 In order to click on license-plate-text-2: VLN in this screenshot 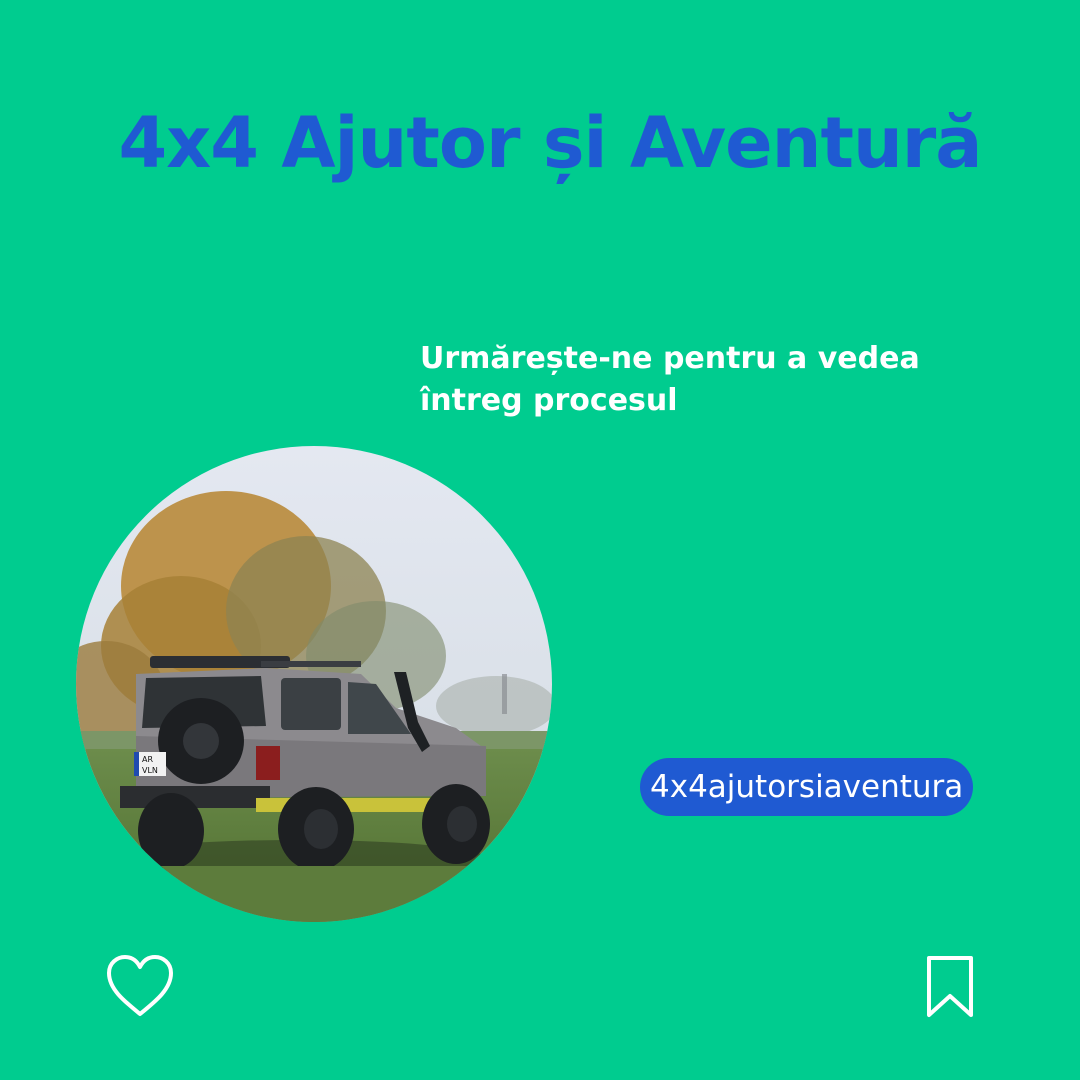, I will do `click(150, 770)`.